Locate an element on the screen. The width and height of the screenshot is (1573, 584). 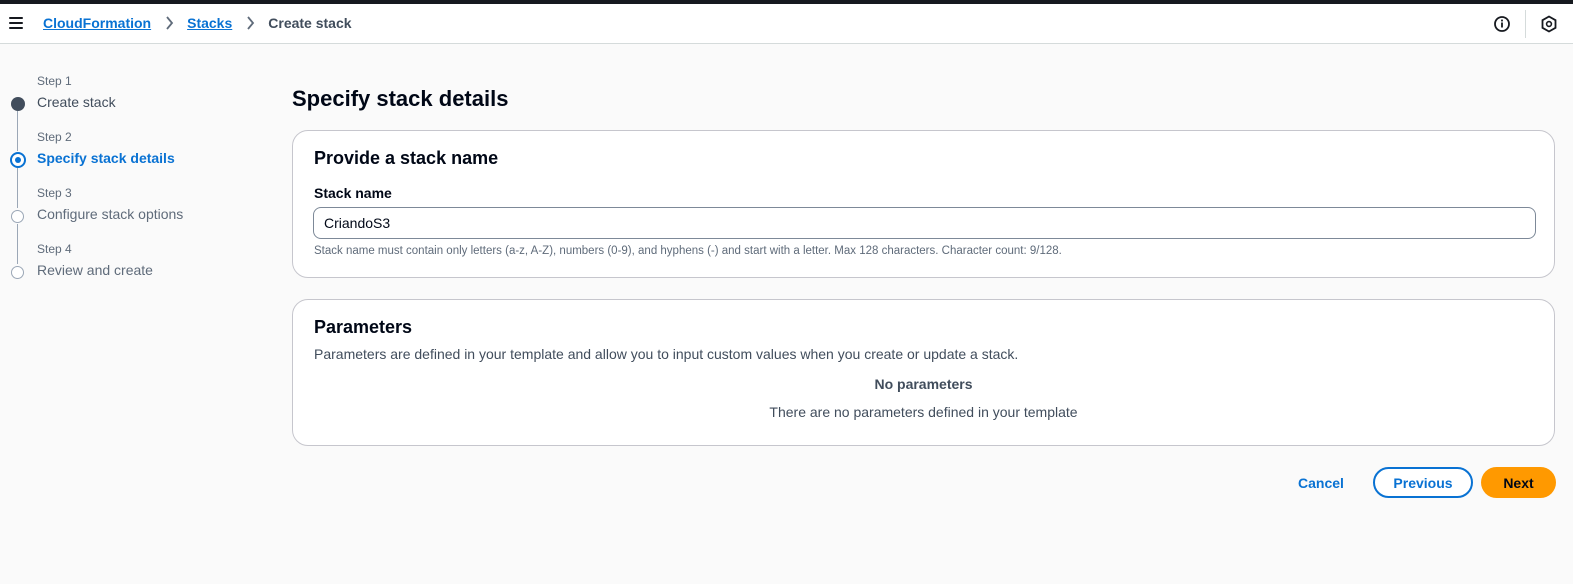
next-button: Next is located at coordinates (1518, 482).